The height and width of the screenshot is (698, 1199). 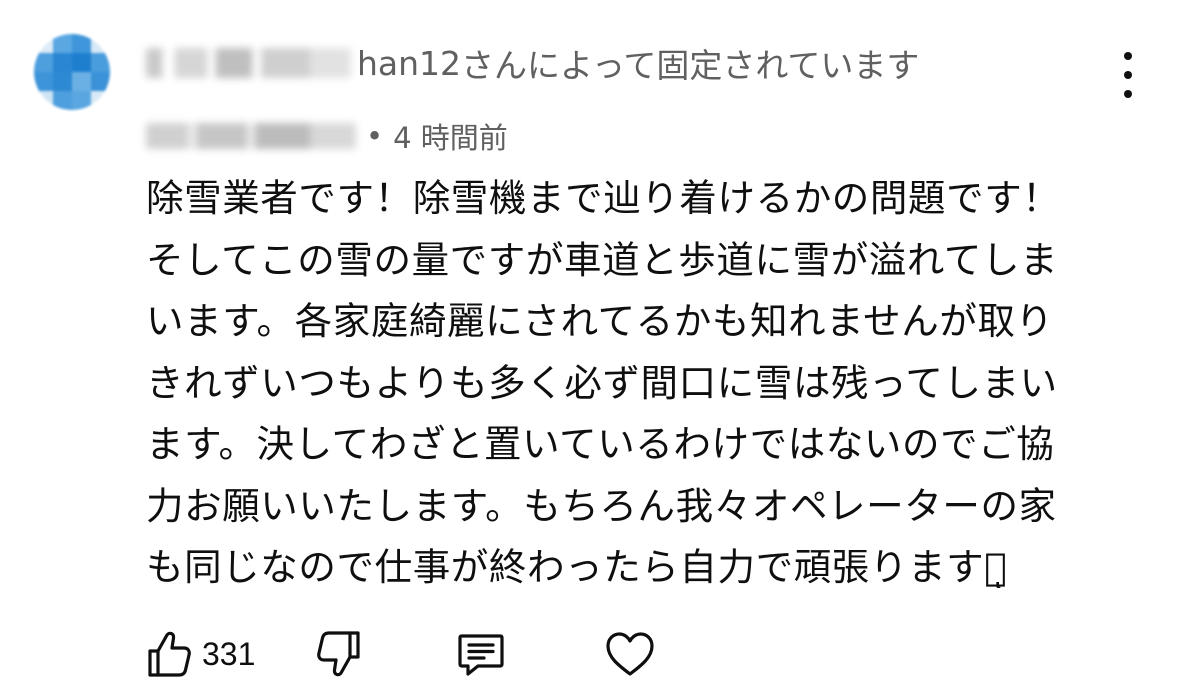 I want to click on pinned-by-name-redacted, so click(x=248, y=63).